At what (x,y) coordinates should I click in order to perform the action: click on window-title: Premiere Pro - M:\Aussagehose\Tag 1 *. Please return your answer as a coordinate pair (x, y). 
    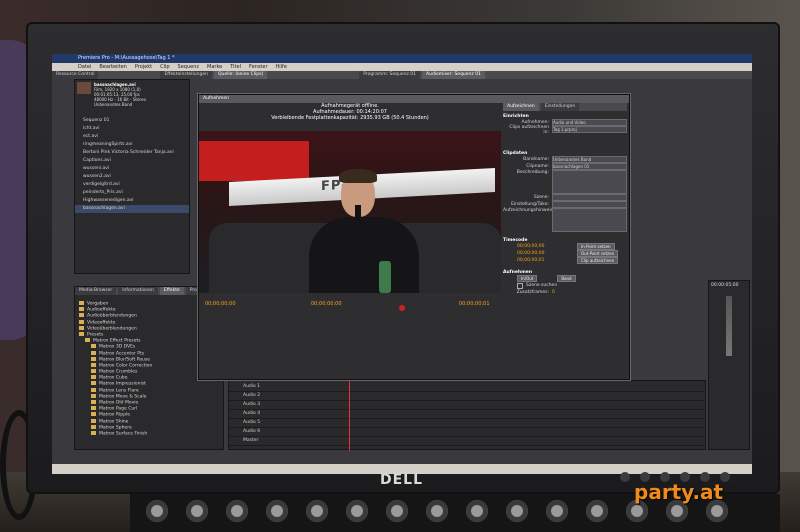
    Looking at the image, I should click on (402, 58).